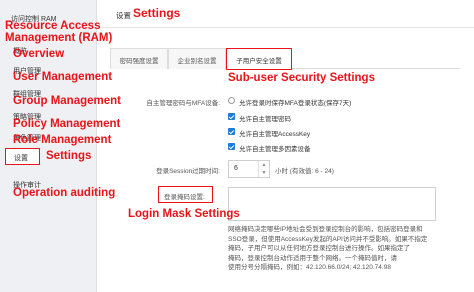 The image size is (474, 292). I want to click on option-label: 允许自主管理AccessKey, so click(275, 134).